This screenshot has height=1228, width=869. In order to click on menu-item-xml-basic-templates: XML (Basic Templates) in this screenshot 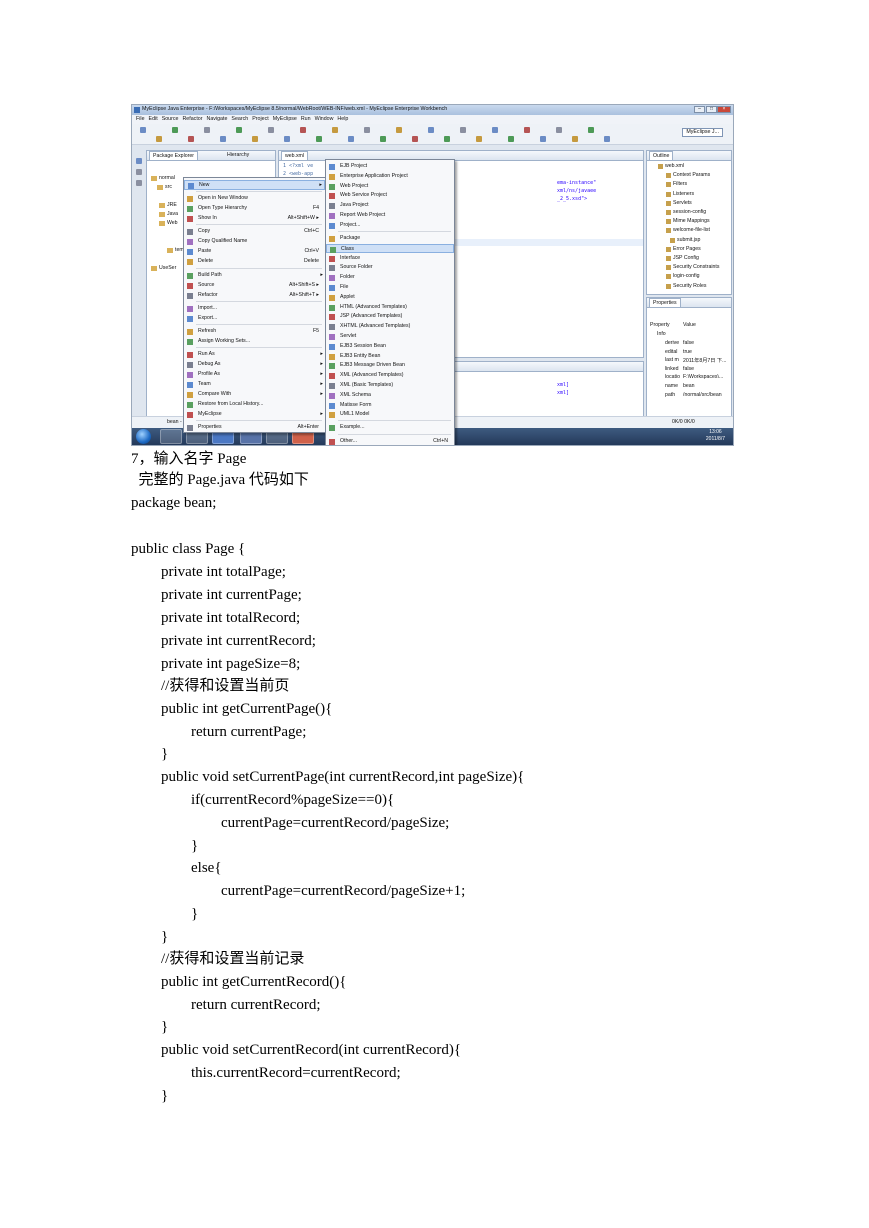, I will do `click(390, 386)`.